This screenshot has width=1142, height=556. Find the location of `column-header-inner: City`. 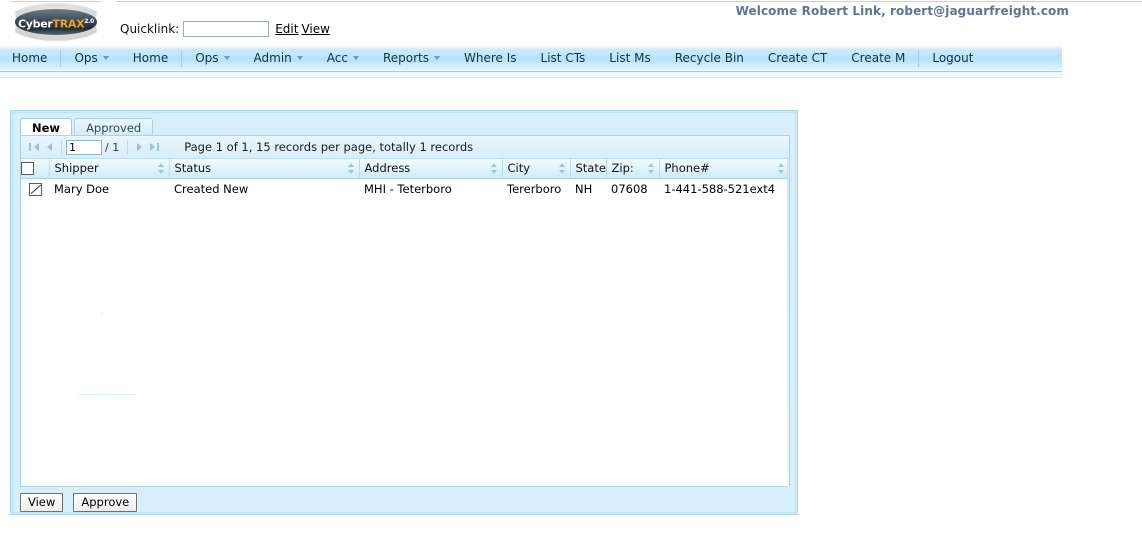

column-header-inner: City is located at coordinates (539, 168).